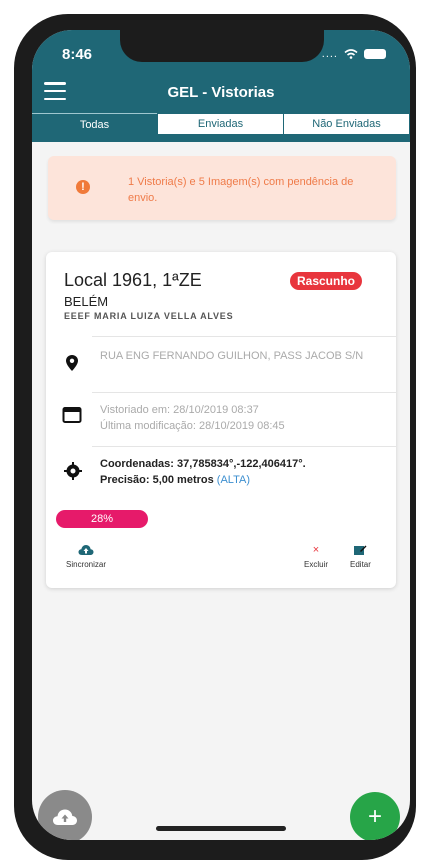  I want to click on tab-todas: Todas, so click(94, 124).